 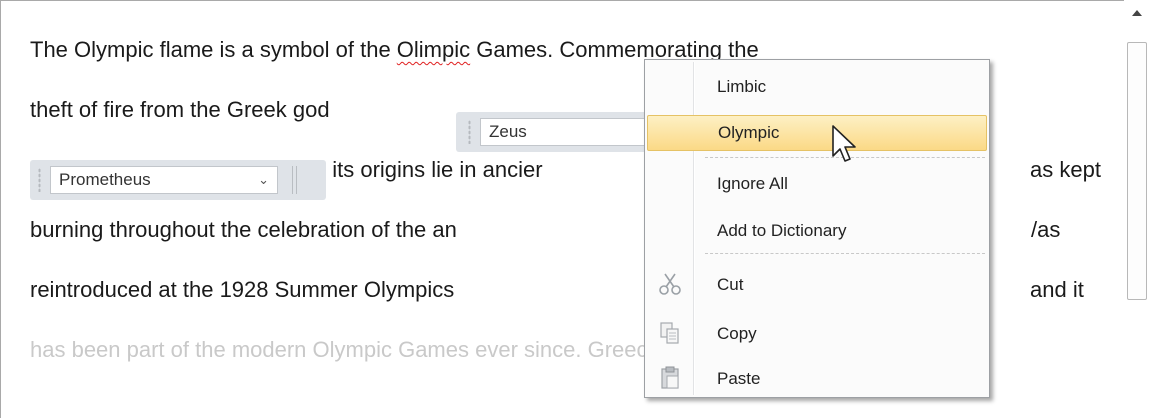 I want to click on text-segment: as kept, so click(x=1065, y=169).